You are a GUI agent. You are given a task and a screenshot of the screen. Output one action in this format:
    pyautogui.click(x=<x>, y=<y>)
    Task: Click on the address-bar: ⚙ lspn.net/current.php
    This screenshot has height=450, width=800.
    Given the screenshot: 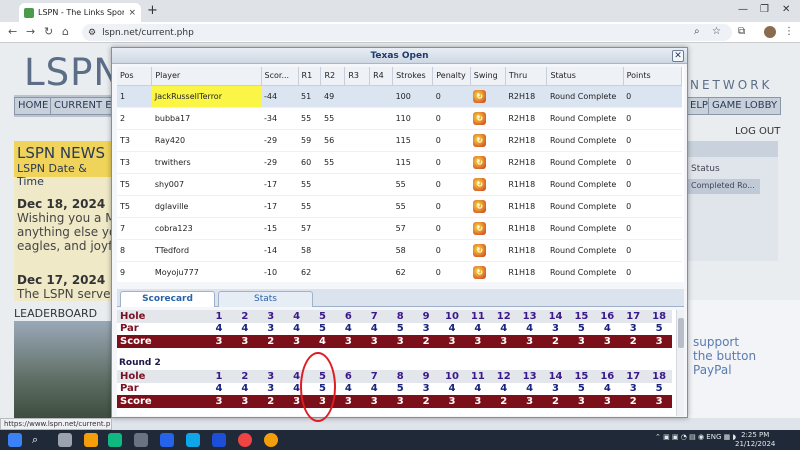 What is the action you would take?
    pyautogui.click(x=407, y=32)
    